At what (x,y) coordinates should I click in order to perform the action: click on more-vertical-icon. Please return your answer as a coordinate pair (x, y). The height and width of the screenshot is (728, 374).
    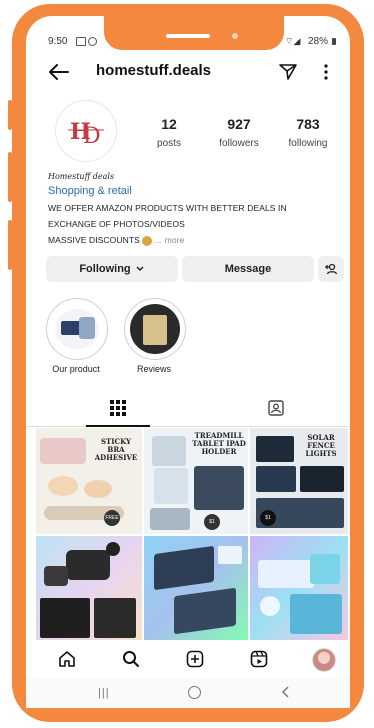
    Looking at the image, I should click on (326, 72).